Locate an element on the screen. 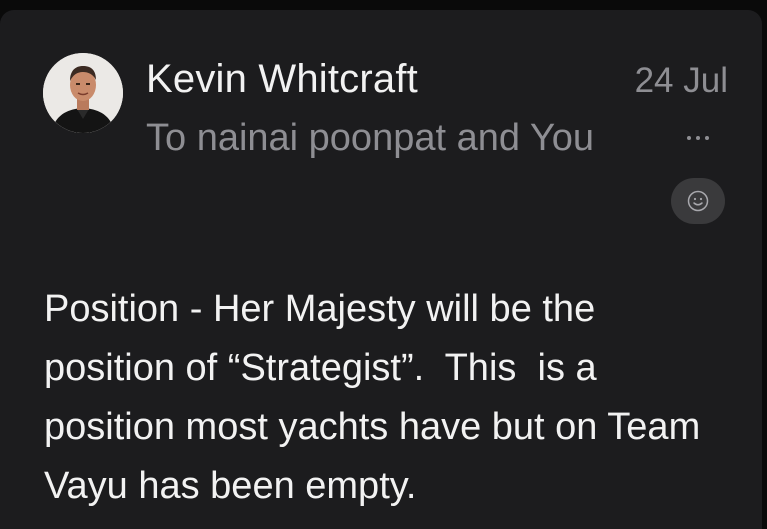 The width and height of the screenshot is (767, 529). smiley-face-icon is located at coordinates (698, 201).